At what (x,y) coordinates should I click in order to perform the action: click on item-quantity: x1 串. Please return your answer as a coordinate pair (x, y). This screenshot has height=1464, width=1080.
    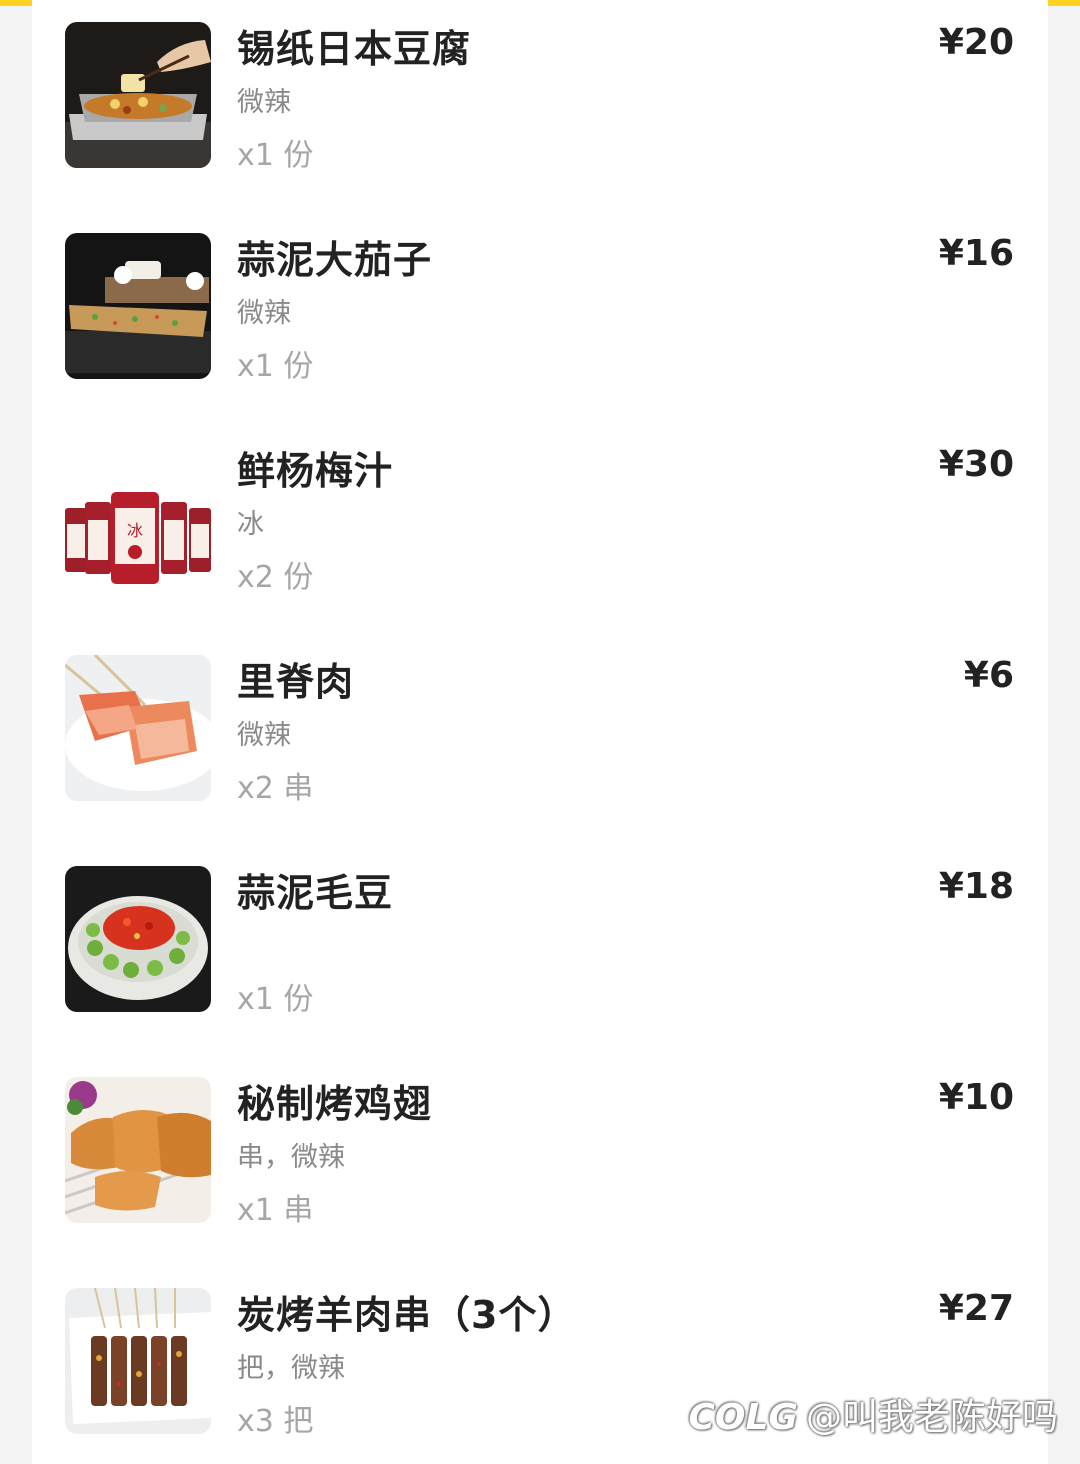
    Looking at the image, I should click on (275, 1210).